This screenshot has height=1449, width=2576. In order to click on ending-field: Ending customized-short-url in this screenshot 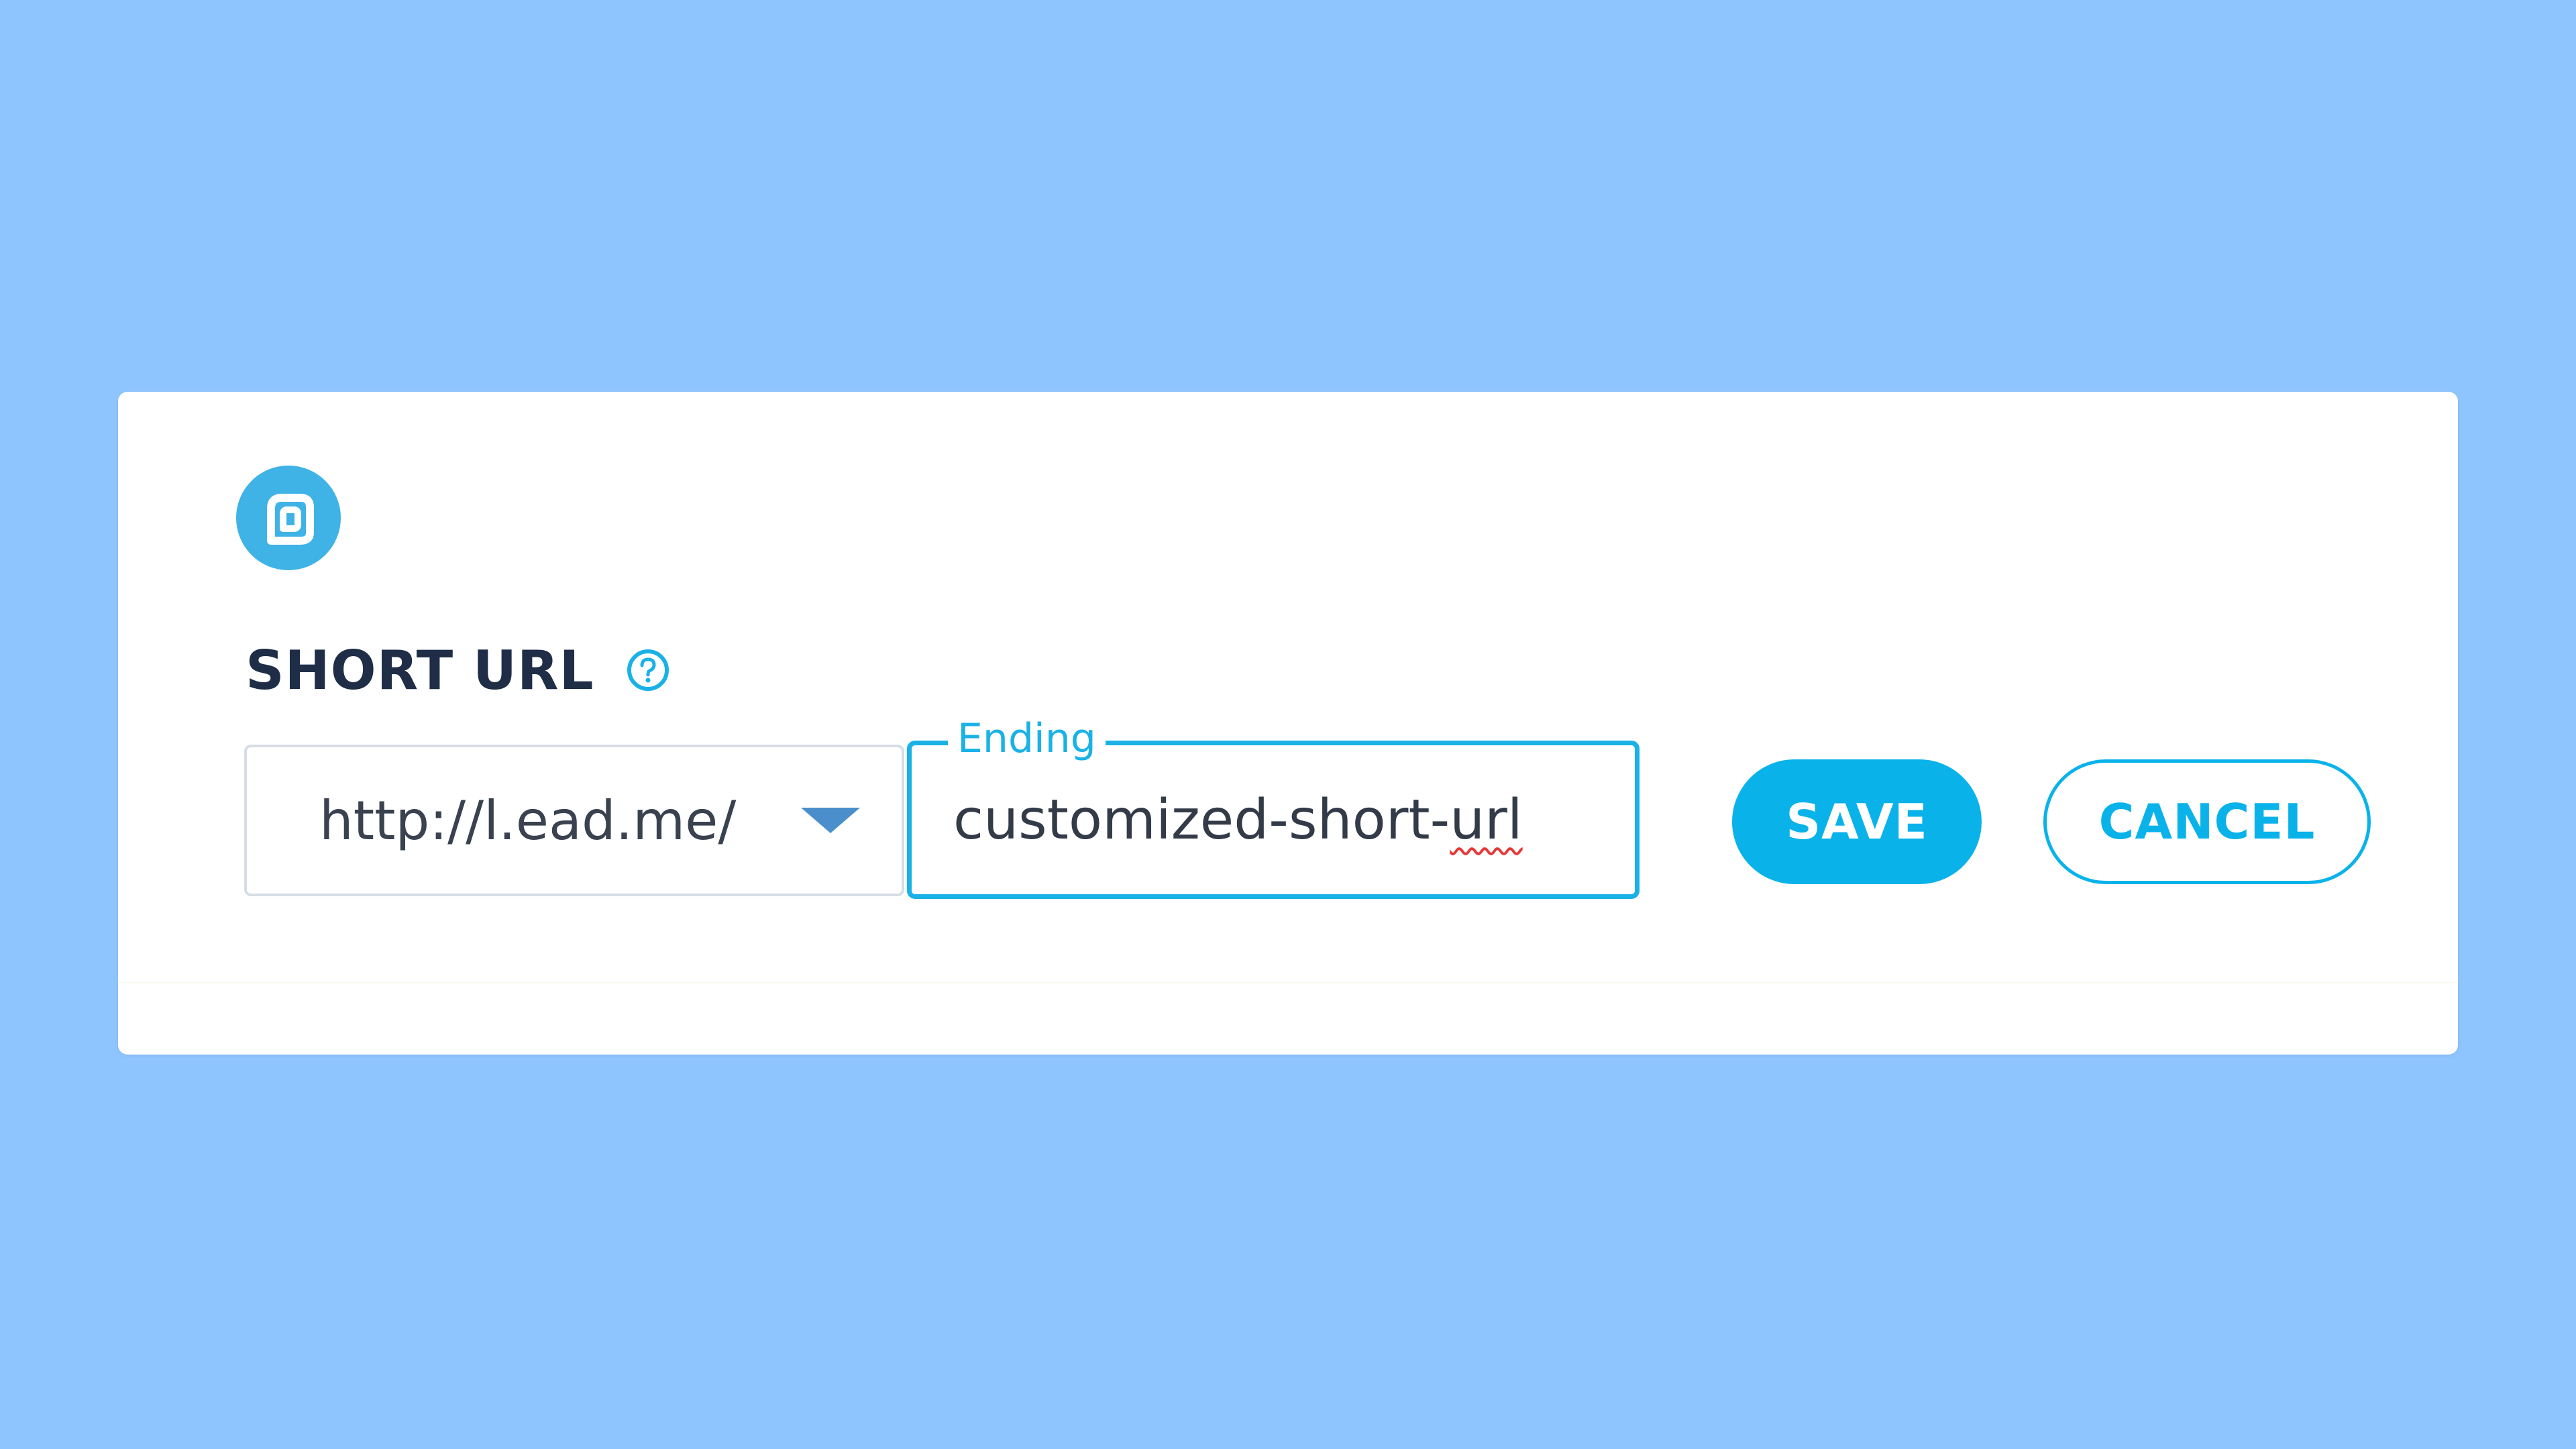, I will do `click(1273, 805)`.